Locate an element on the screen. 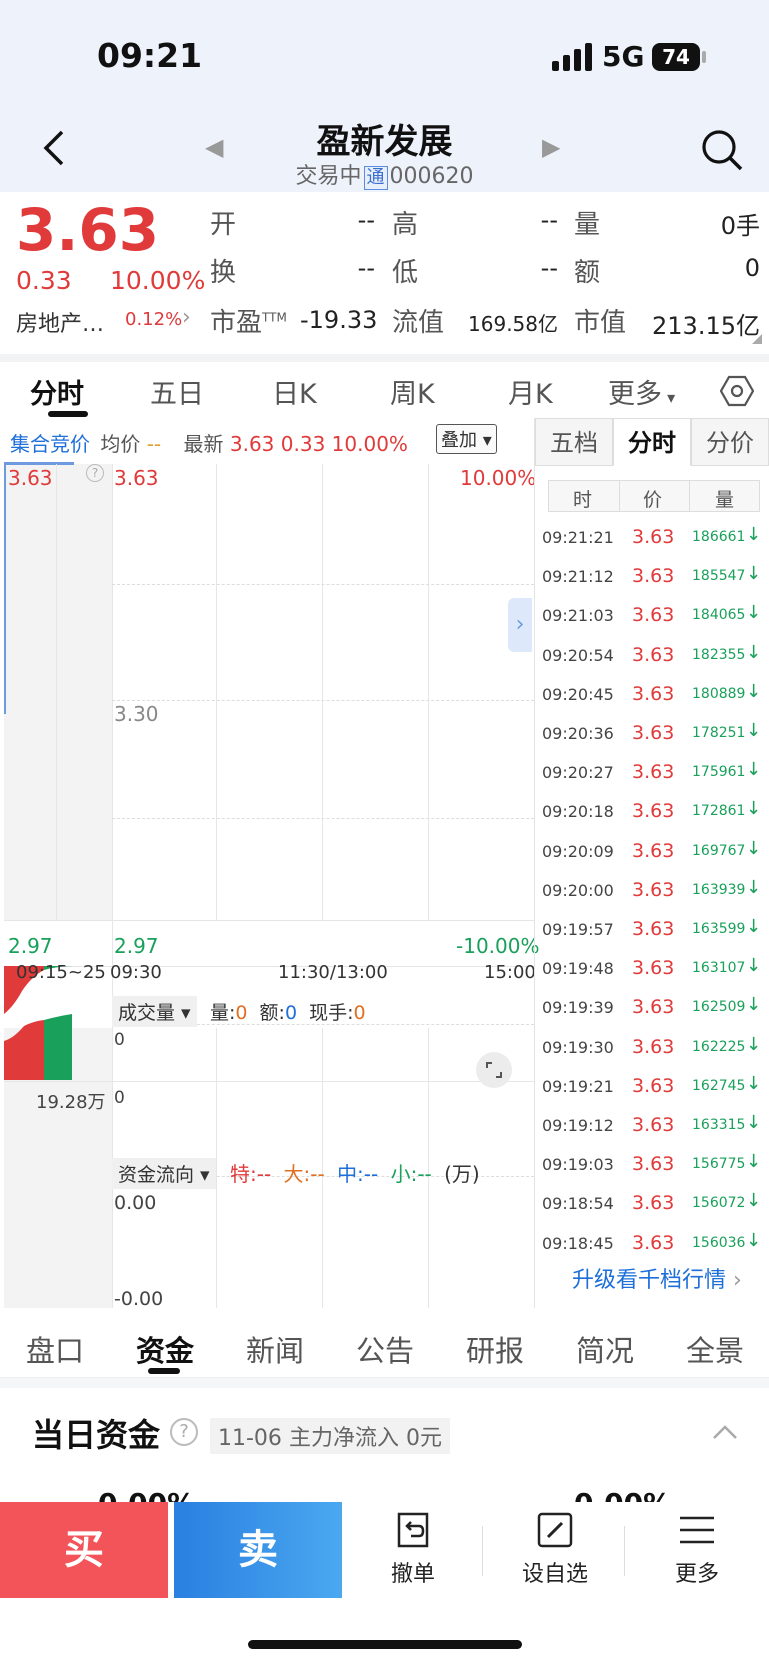 Image resolution: width=769 pixels, height=1665 pixels. volume-selector: 成交量 ▾ is located at coordinates (154, 1011).